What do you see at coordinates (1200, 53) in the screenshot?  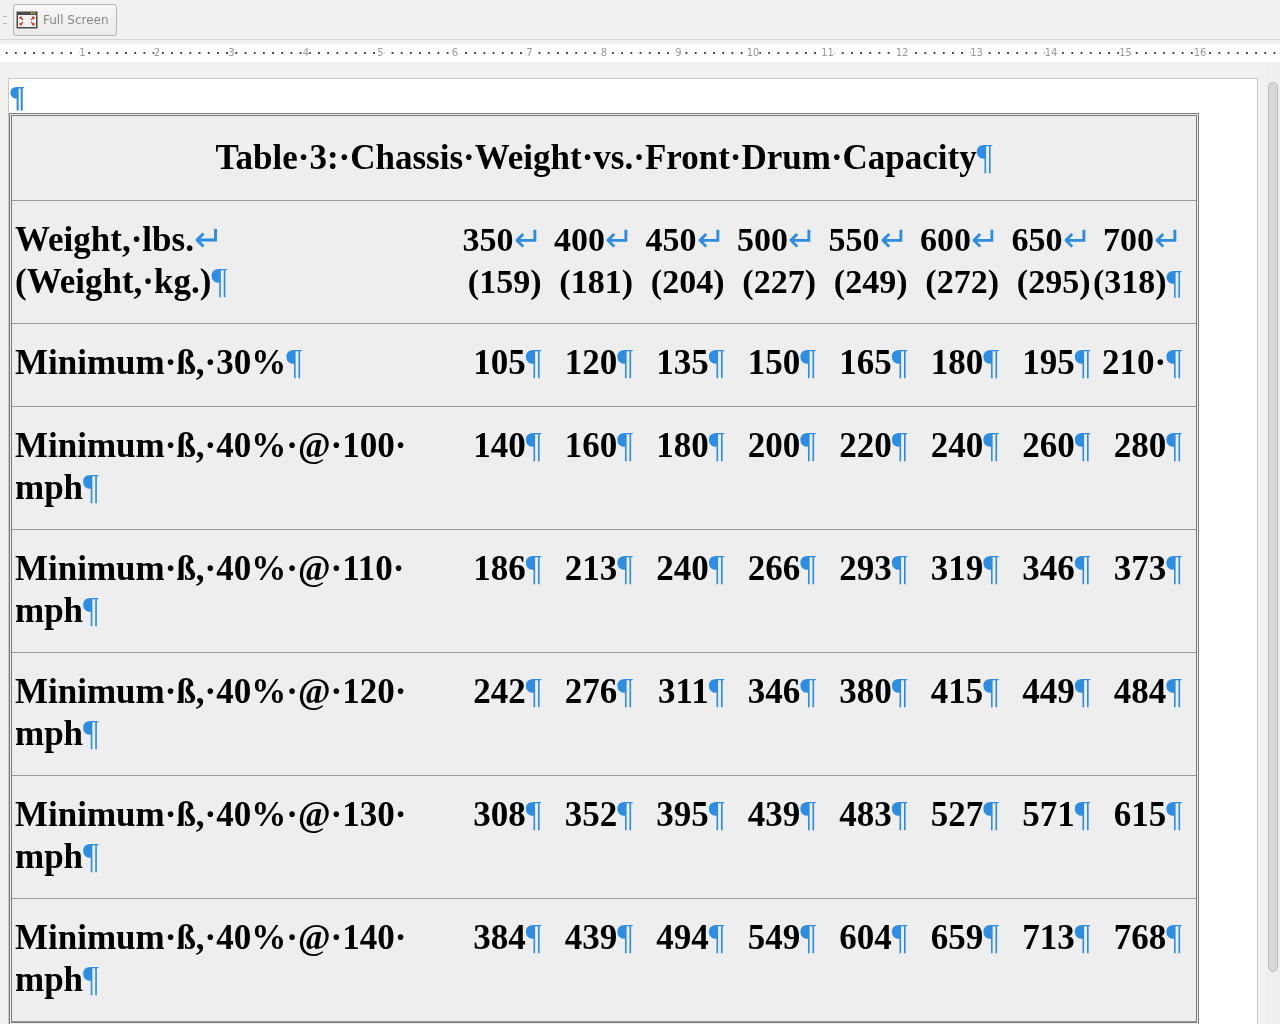 I see `ruler-number: 16` at bounding box center [1200, 53].